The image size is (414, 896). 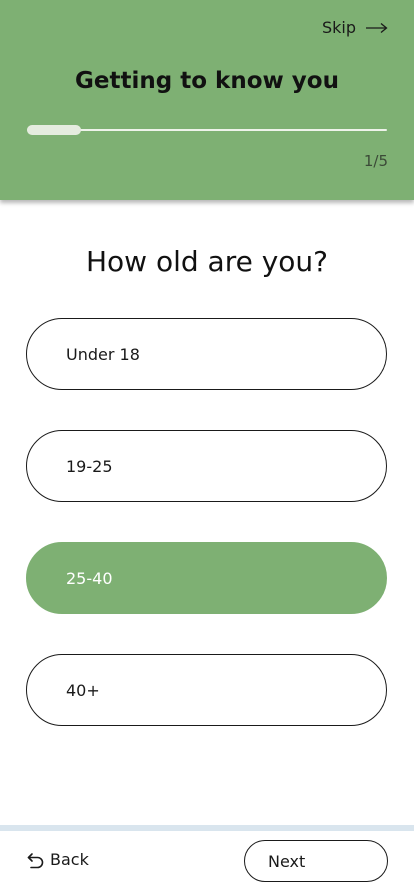 What do you see at coordinates (207, 261) in the screenshot?
I see `question-title: How old are you?` at bounding box center [207, 261].